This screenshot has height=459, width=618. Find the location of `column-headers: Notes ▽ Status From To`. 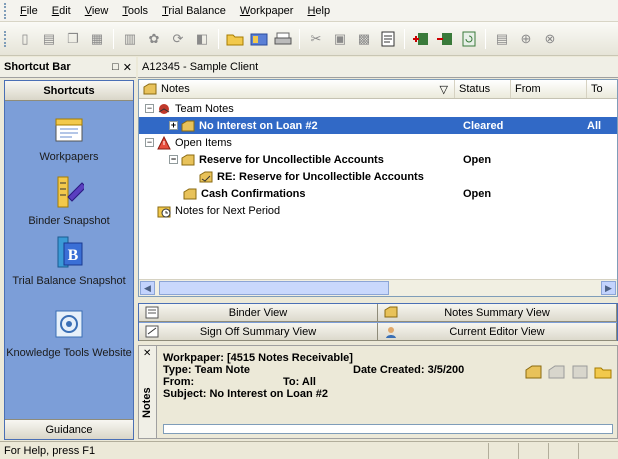

column-headers: Notes ▽ Status From To is located at coordinates (378, 89).